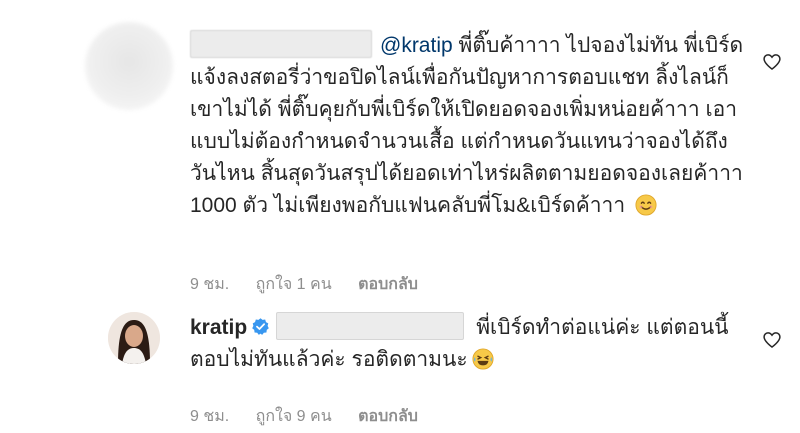 The width and height of the screenshot is (800, 433). I want to click on username-link: kratip, so click(218, 327).